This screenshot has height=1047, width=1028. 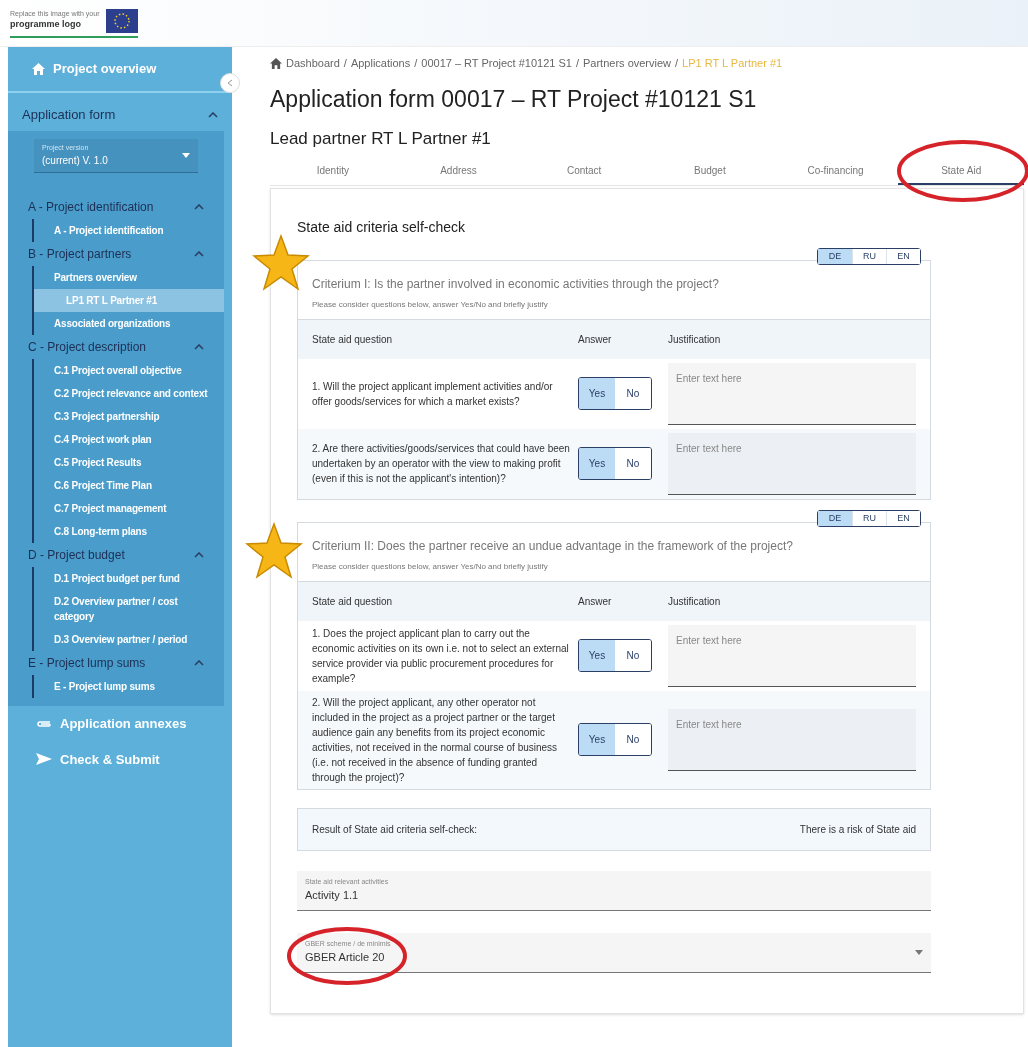 I want to click on flag-icon, so click(x=121, y=20).